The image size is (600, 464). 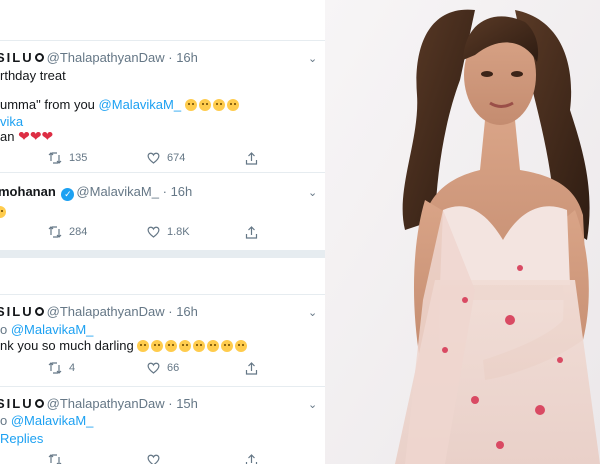 I want to click on tweet-text, so click(x=4, y=211).